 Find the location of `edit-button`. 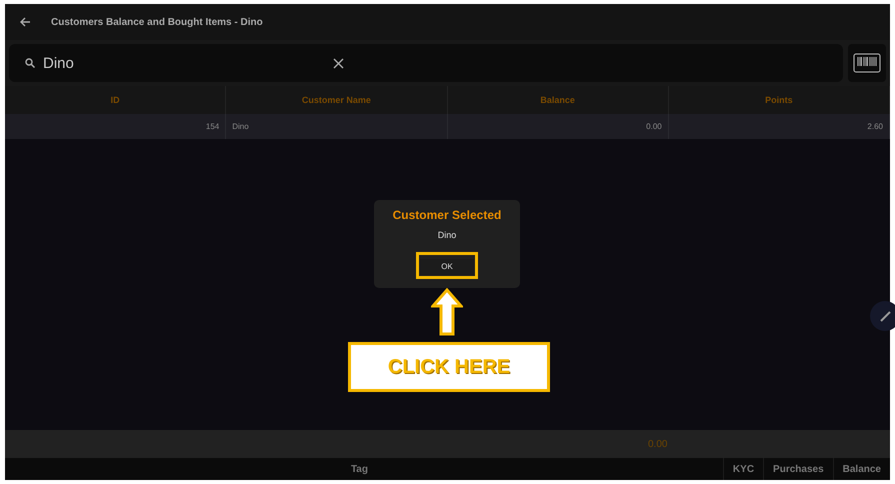

edit-button is located at coordinates (882, 316).